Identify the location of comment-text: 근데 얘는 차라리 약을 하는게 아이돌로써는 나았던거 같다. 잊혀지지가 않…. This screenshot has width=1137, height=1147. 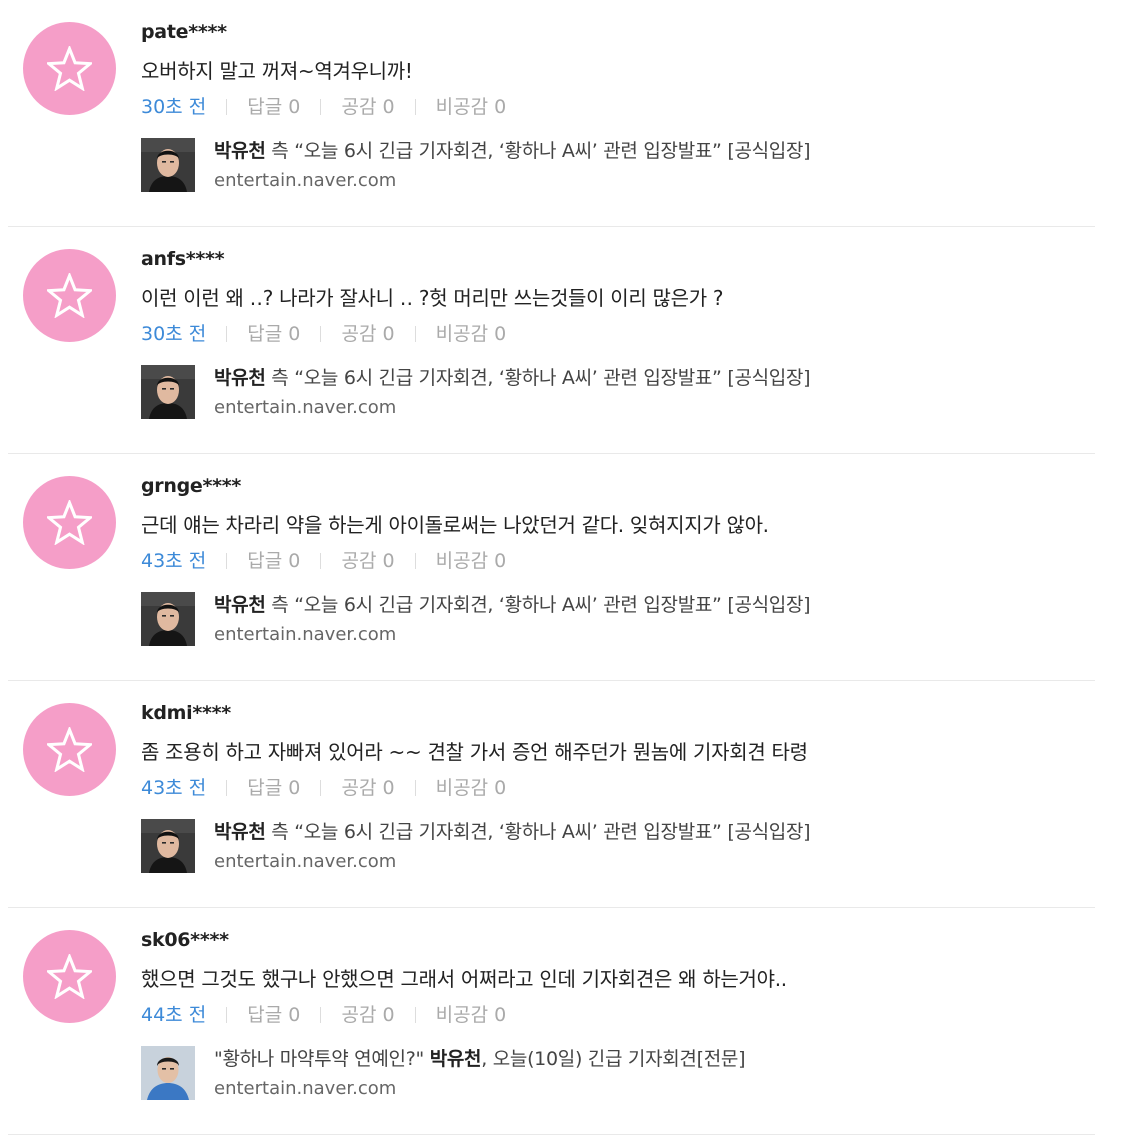
(455, 525).